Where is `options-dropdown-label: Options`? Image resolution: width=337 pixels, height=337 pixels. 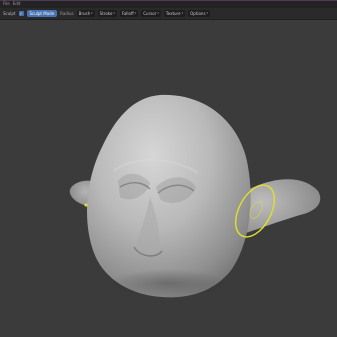
options-dropdown-label: Options is located at coordinates (198, 13).